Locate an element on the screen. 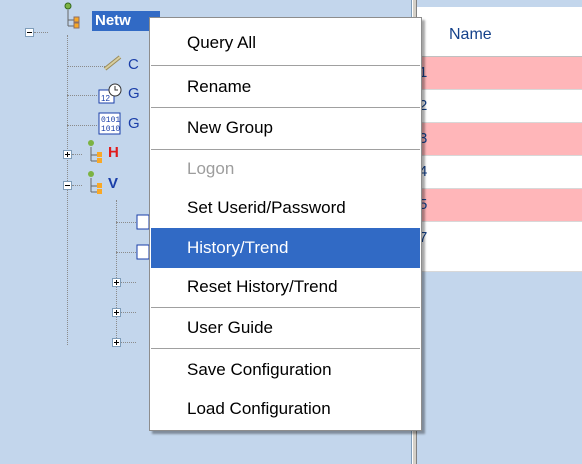 This screenshot has height=464, width=582. binary-icon: 0101 1010 is located at coordinates (110, 125).